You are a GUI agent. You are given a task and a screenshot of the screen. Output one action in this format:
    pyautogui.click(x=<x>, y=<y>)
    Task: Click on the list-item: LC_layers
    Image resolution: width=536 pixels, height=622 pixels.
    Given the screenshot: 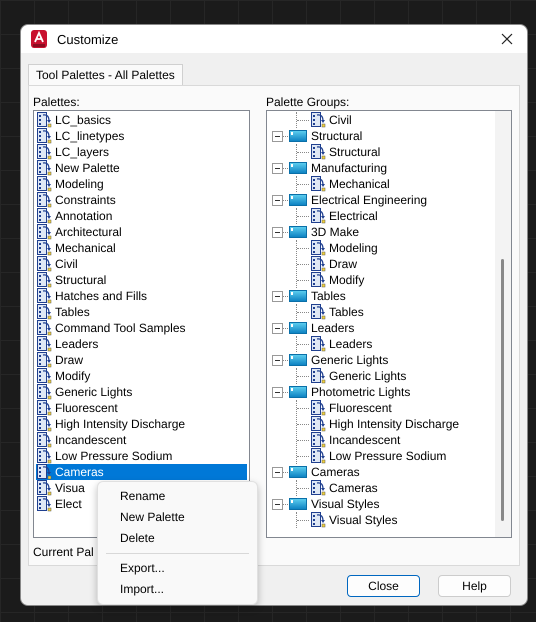 What is the action you would take?
    pyautogui.click(x=82, y=152)
    